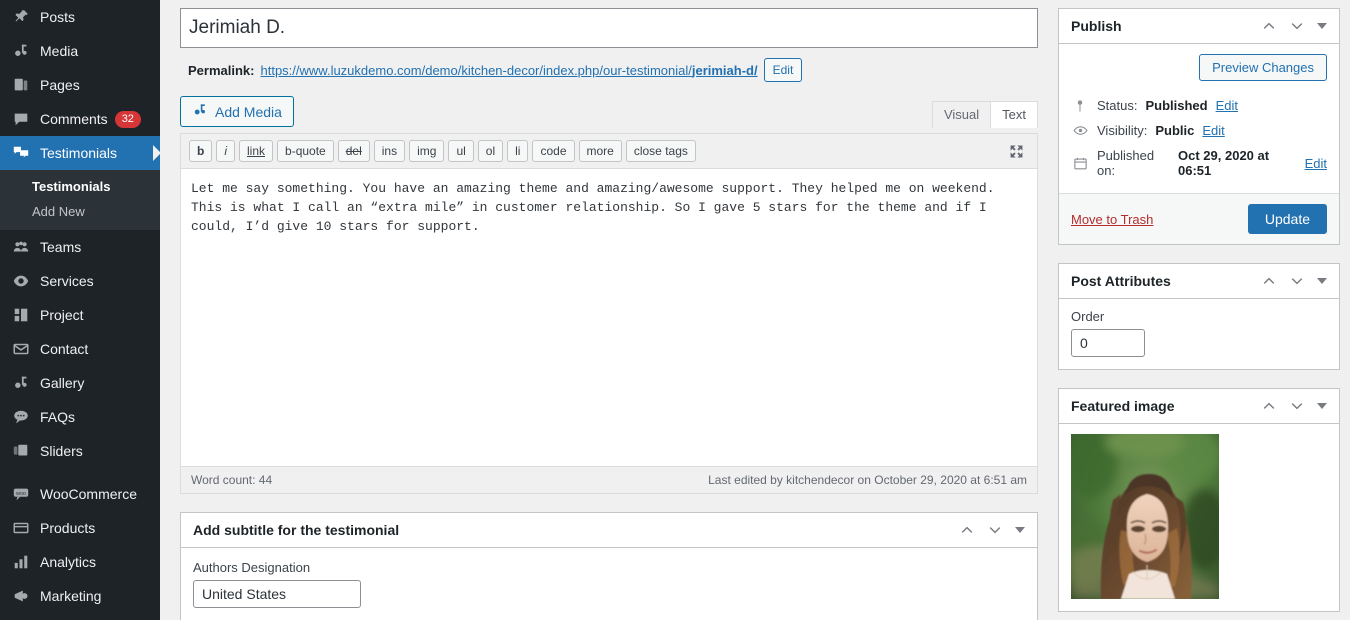 Image resolution: width=1350 pixels, height=620 pixels. I want to click on pin-status-icon, so click(1080, 106).